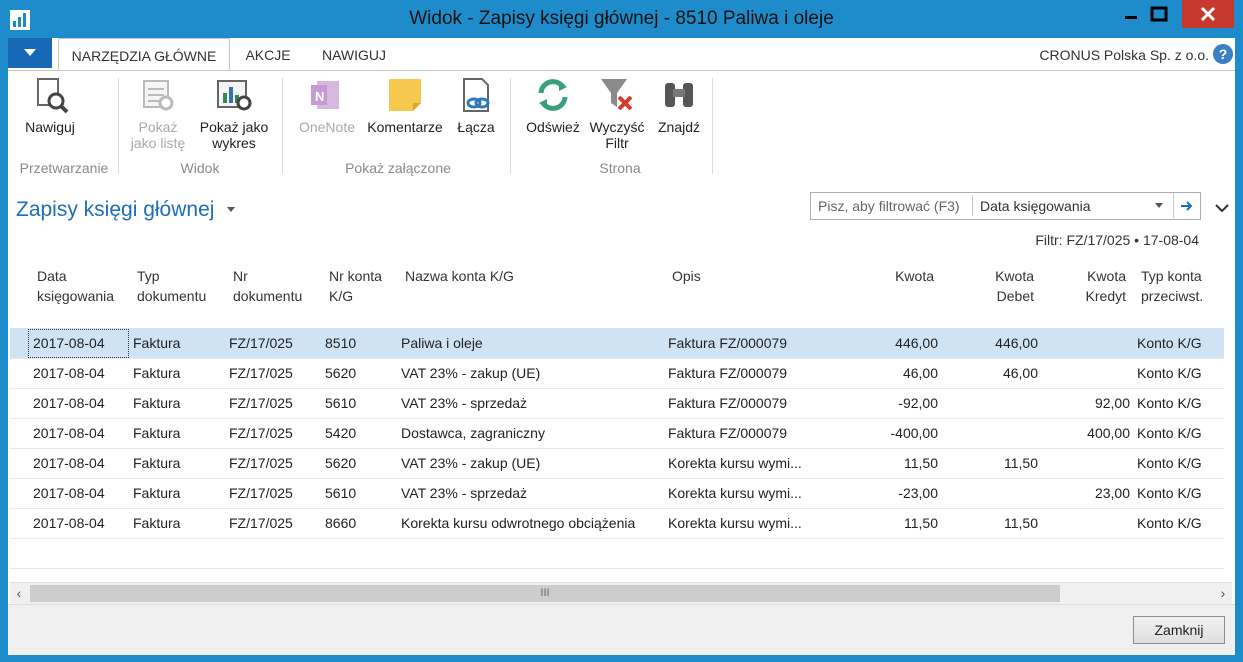 Image resolution: width=1243 pixels, height=662 pixels. I want to click on cell-kwota: -23,00, so click(888, 493).